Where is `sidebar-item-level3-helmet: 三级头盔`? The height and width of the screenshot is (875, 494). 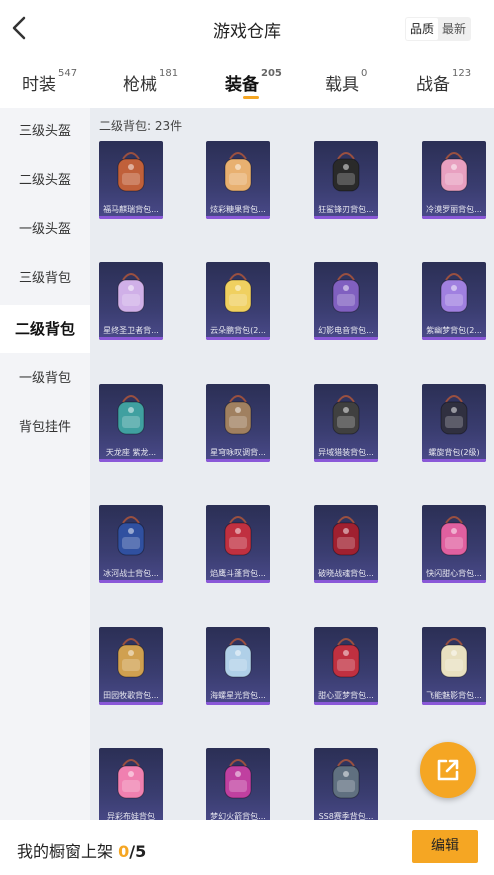
sidebar-item-level3-helmet: 三级头盔 is located at coordinates (45, 132).